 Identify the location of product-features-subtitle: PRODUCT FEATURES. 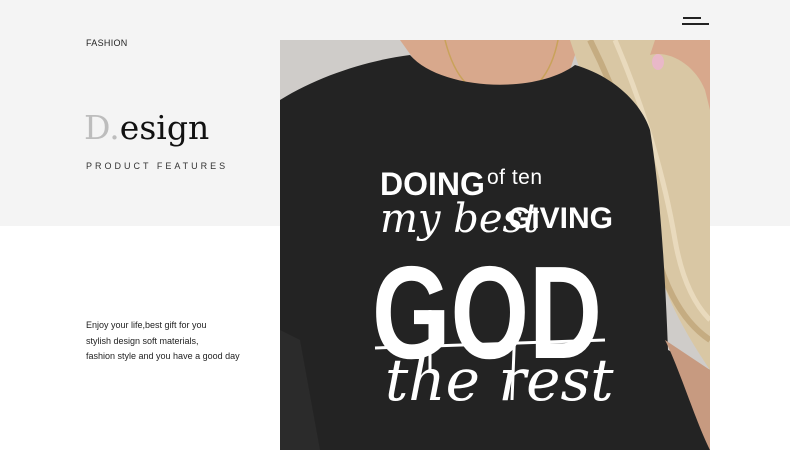
(157, 166).